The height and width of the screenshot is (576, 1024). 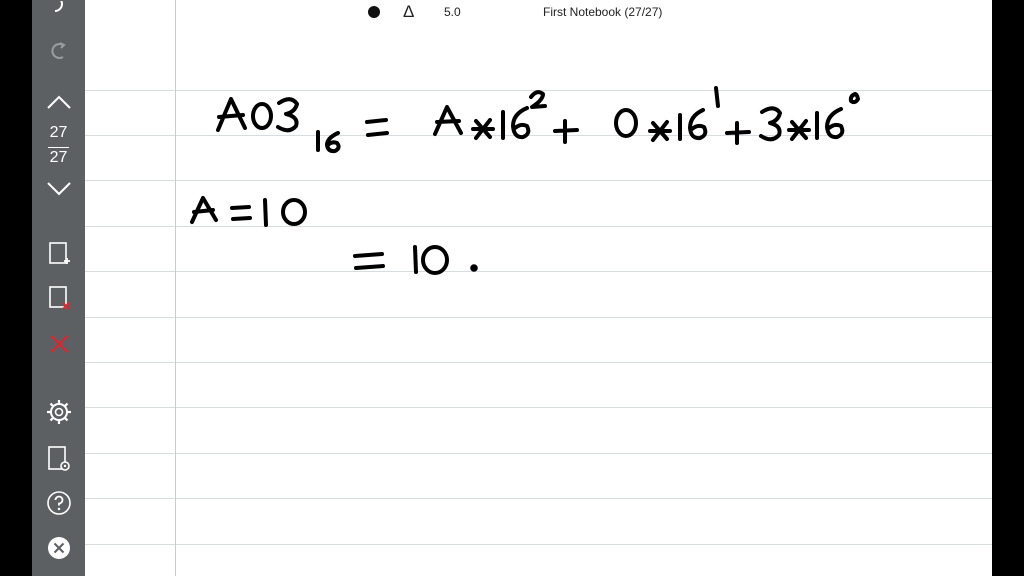 I want to click on redo-icon, so click(x=58, y=51).